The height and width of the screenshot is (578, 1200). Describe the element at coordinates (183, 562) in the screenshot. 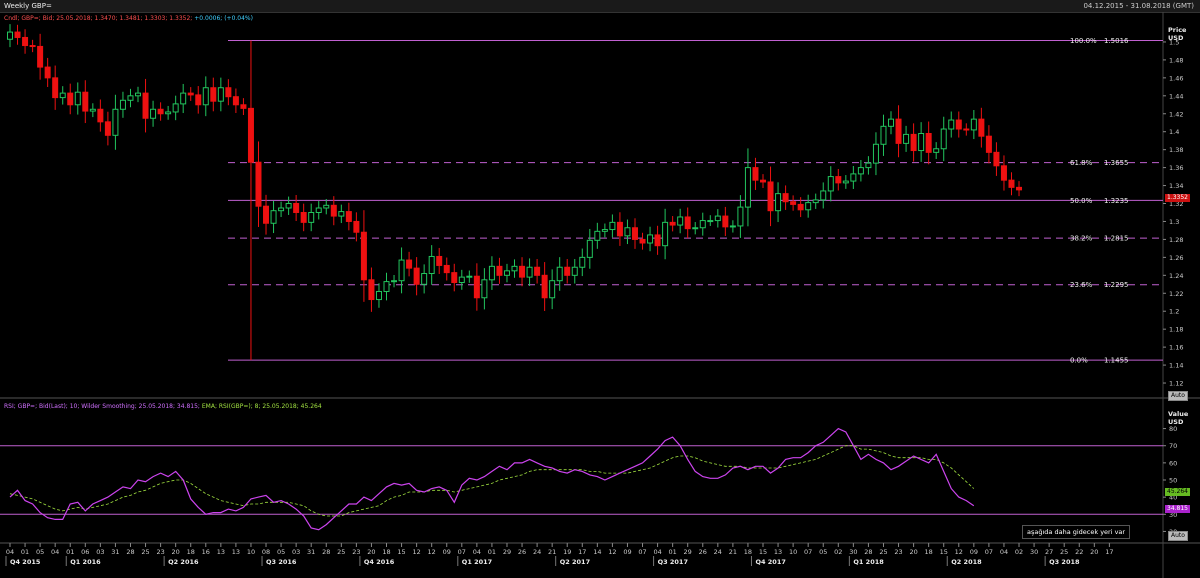

I see `x-quarter-label: Q2 2016` at that location.